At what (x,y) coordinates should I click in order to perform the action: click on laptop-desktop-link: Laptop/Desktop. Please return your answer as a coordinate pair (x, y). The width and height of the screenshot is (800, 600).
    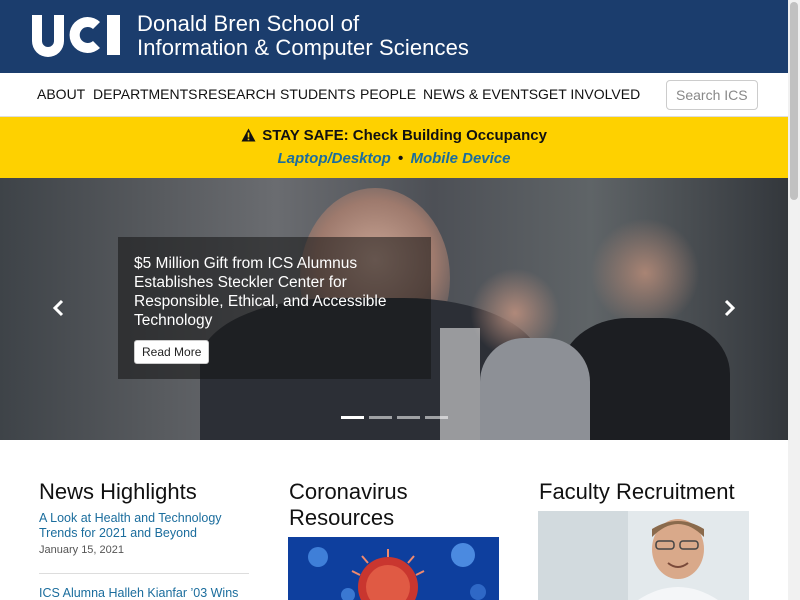
    Looking at the image, I should click on (334, 158).